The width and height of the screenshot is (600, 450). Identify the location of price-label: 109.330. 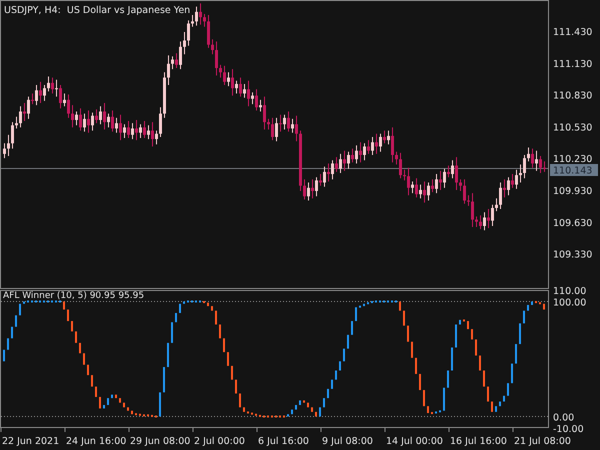
(572, 255).